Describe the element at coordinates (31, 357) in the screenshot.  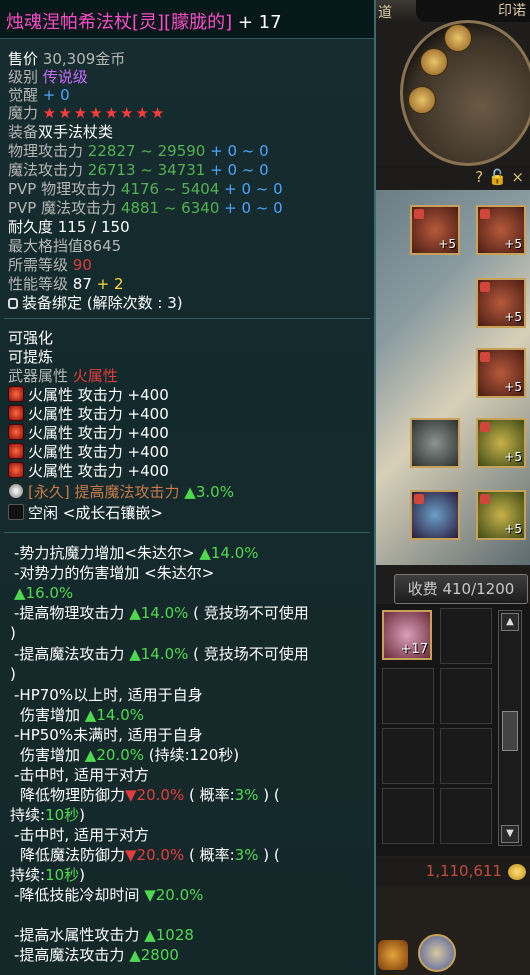
I see `refinable-label: 可提炼` at that location.